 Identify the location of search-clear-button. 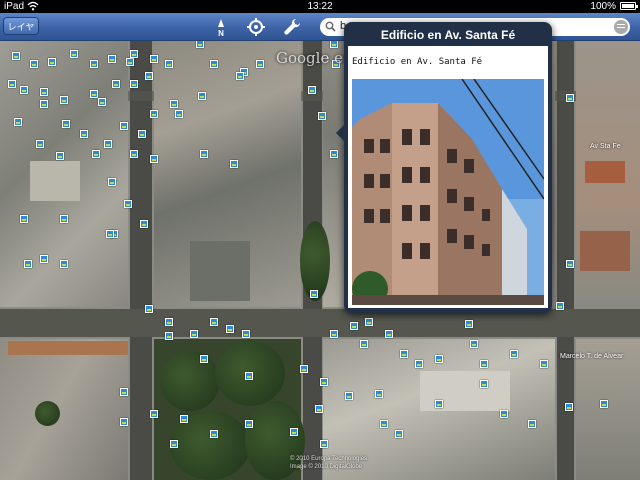
(621, 27).